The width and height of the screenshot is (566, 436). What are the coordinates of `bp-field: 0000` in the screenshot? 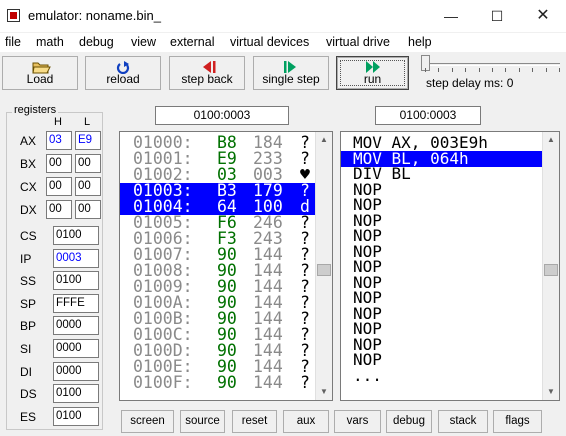 It's located at (76, 326).